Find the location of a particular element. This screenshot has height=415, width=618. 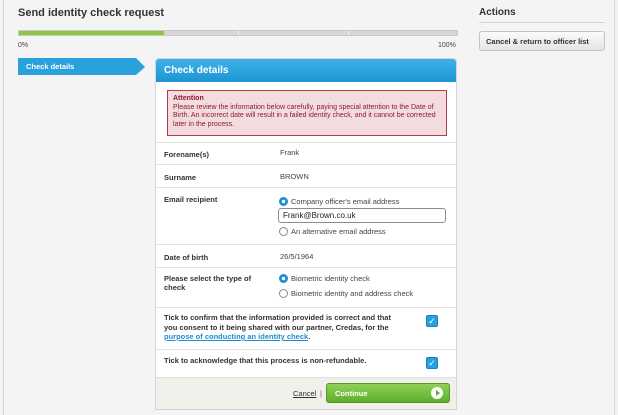

check-type-label: Please select the type of check is located at coordinates (208, 283).